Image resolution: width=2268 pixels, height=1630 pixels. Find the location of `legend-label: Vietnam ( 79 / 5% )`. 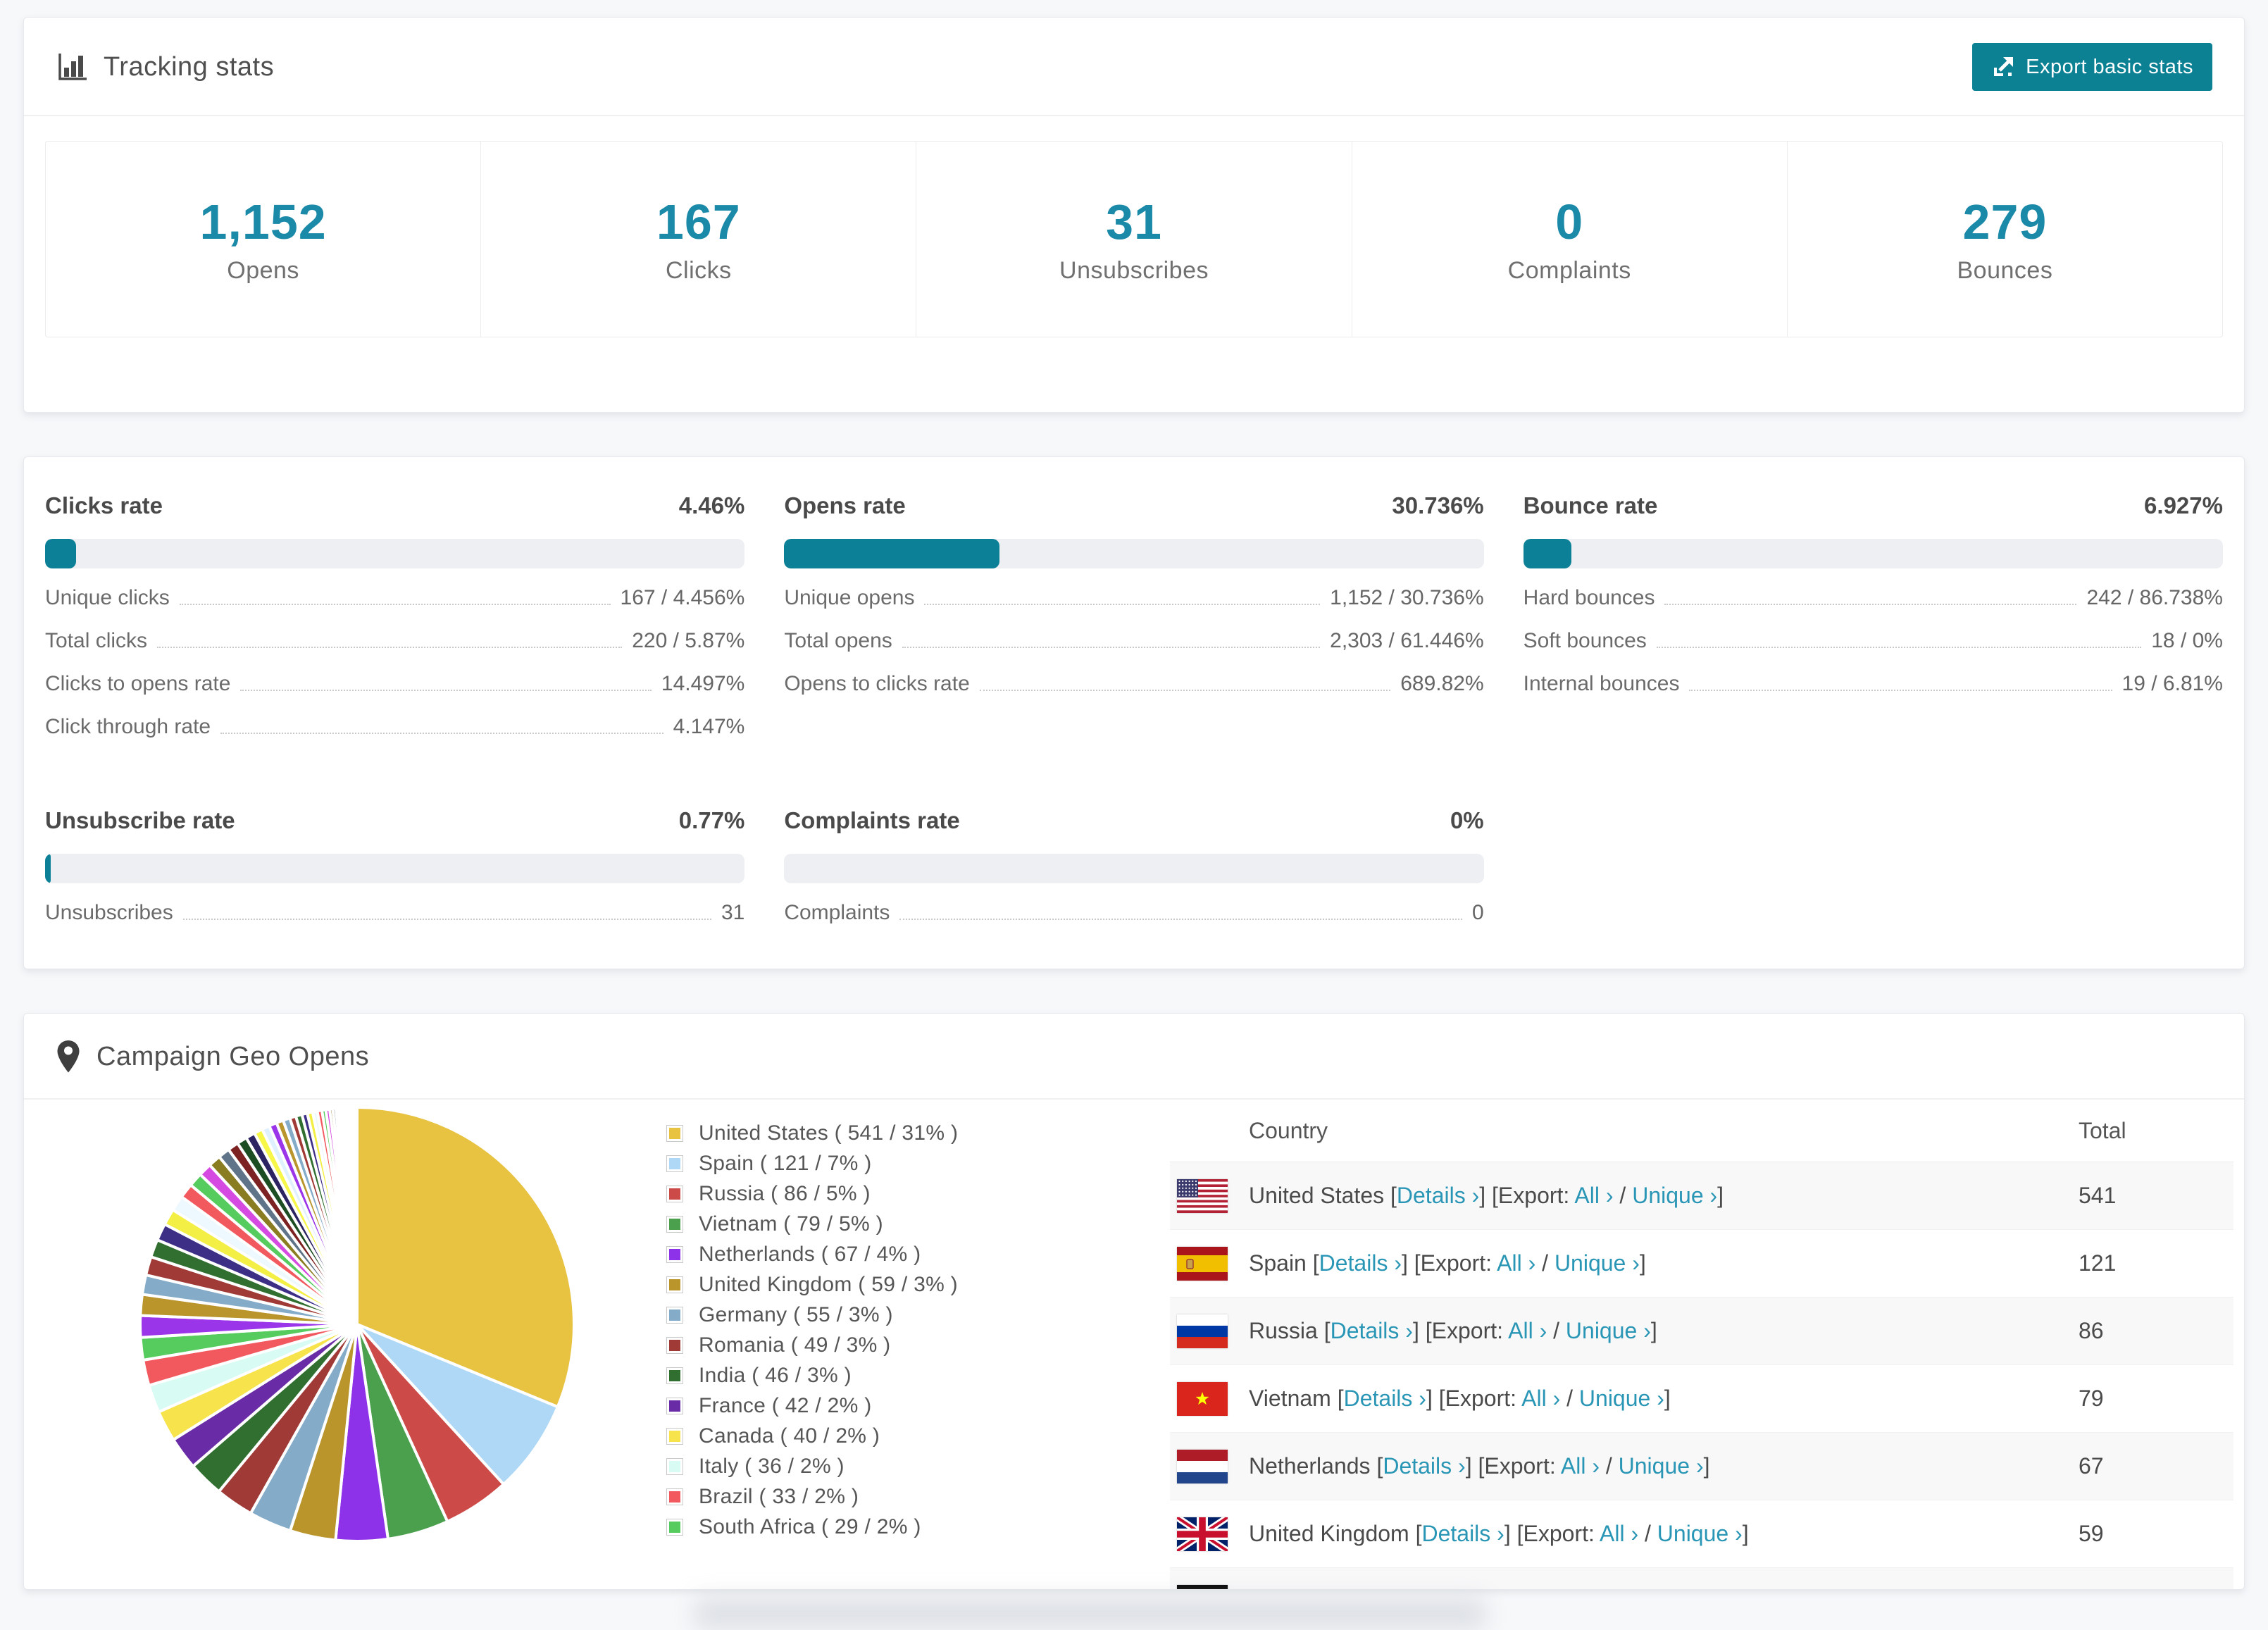

legend-label: Vietnam ( 79 / 5% ) is located at coordinates (791, 1224).